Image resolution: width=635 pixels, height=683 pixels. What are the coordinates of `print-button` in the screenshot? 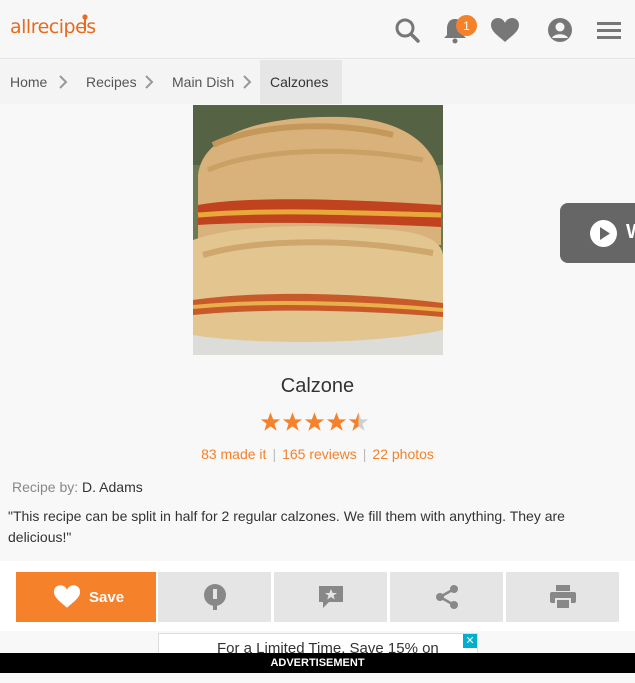 It's located at (562, 597).